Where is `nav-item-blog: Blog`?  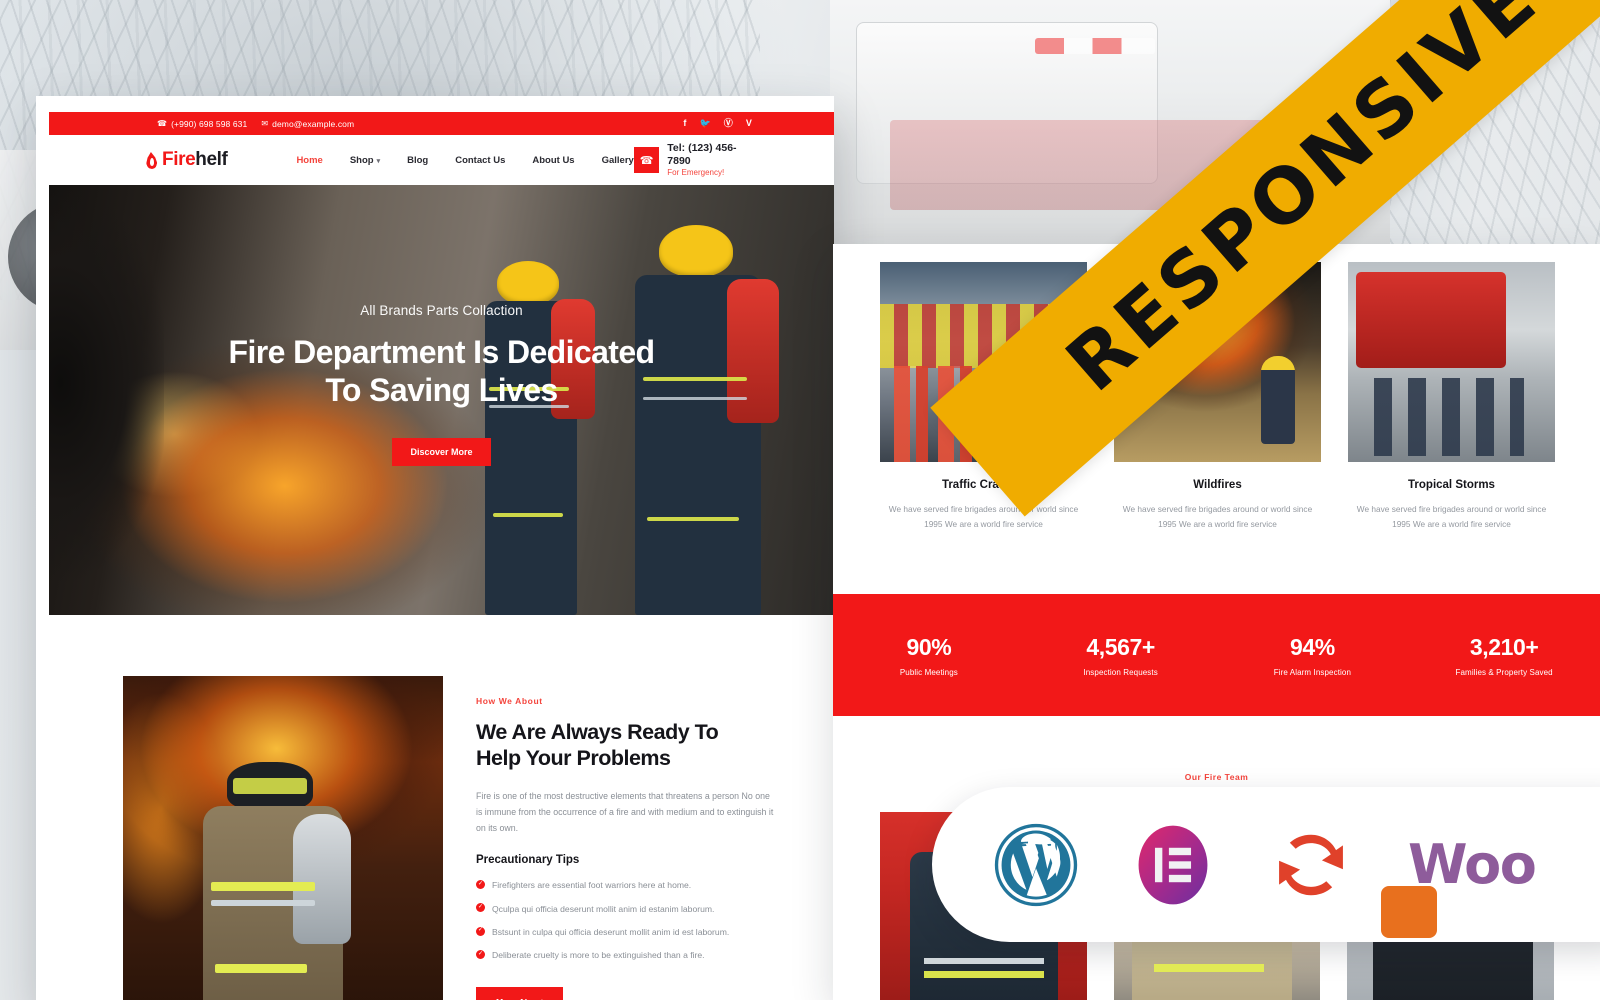
nav-item-blog: Blog is located at coordinates (417, 160).